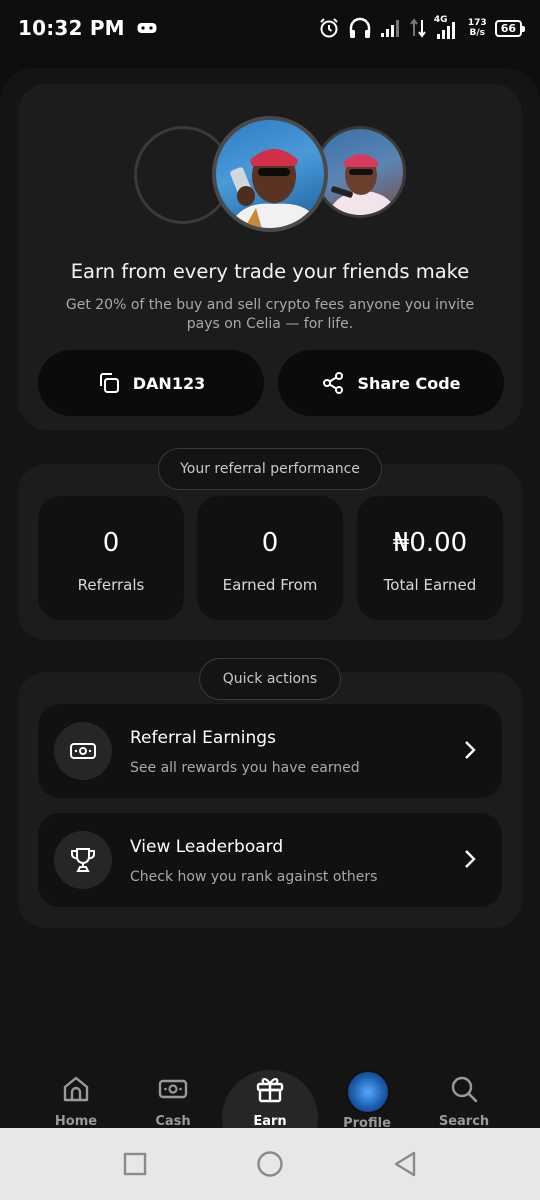 This screenshot has width=540, height=1200. What do you see at coordinates (76, 1121) in the screenshot?
I see `nav-label: Home` at bounding box center [76, 1121].